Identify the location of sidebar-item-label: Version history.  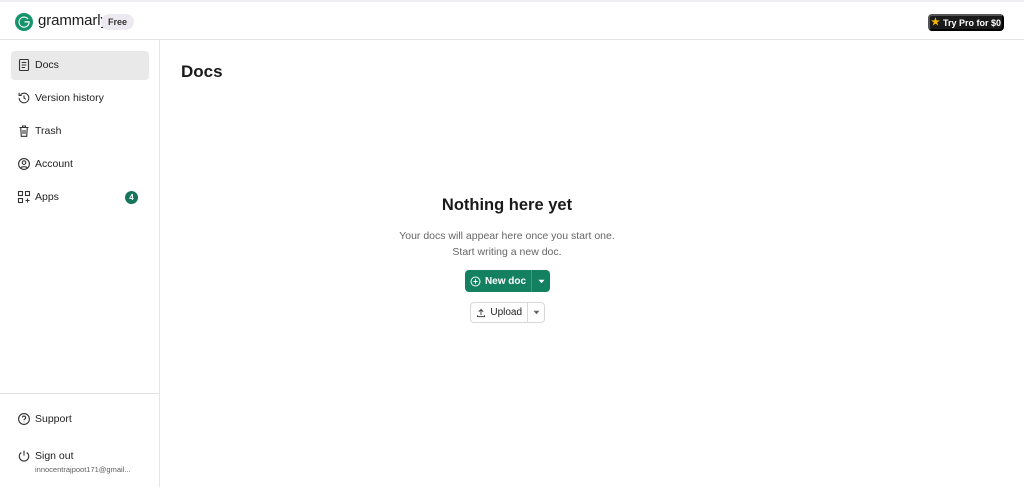
(69, 98).